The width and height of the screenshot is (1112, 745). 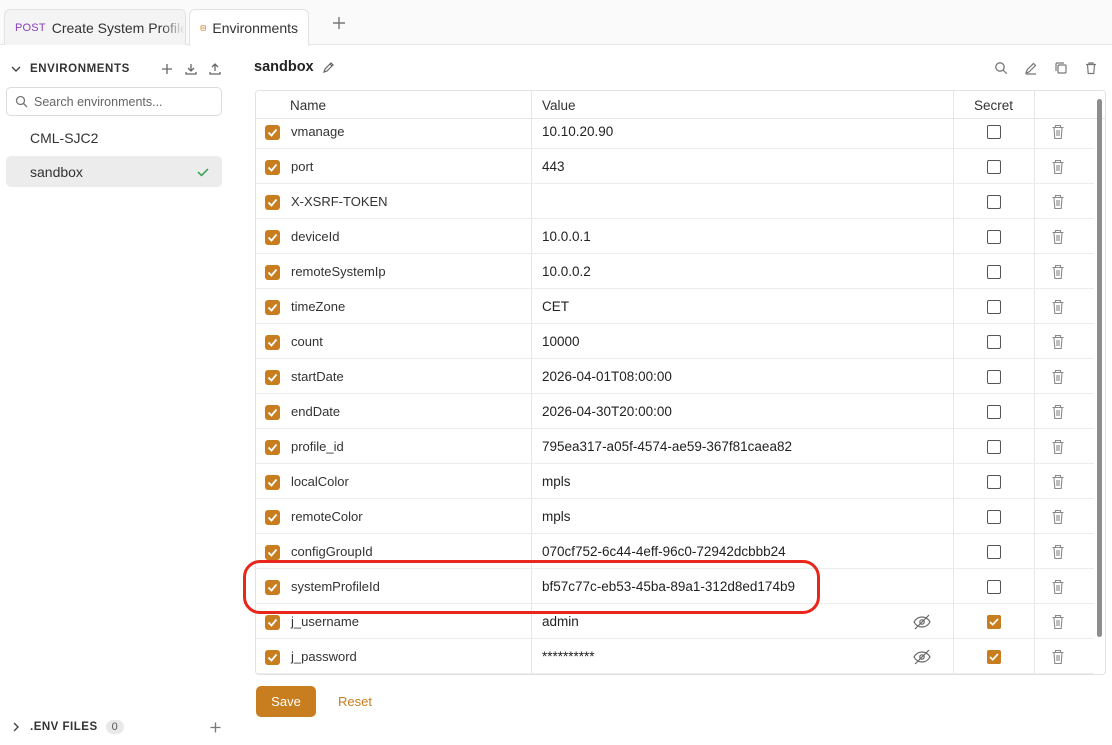 I want to click on variable-name: j_password, so click(x=324, y=656).